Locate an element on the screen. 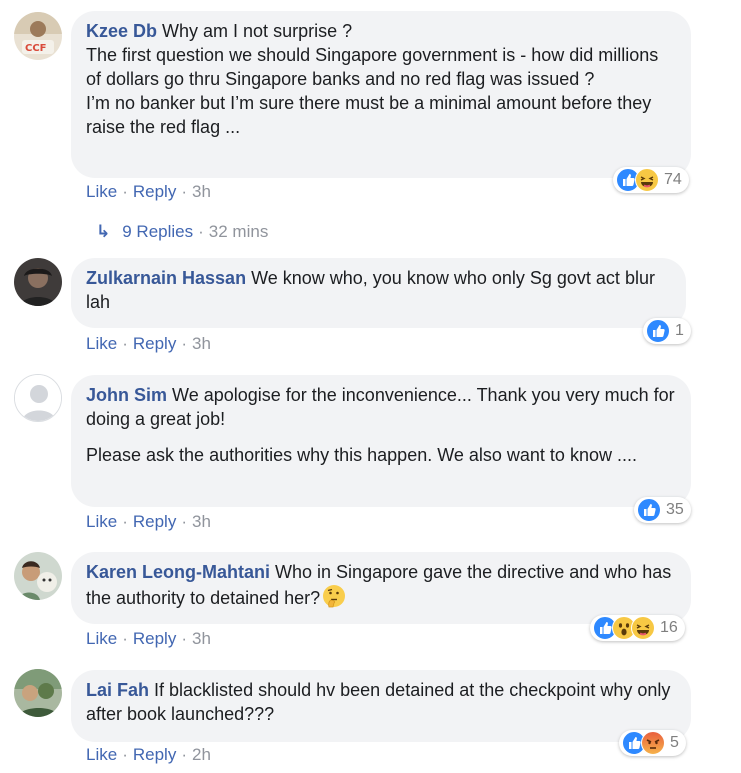 Image resolution: width=741 pixels, height=773 pixels. reactions-summary: 1 is located at coordinates (667, 331).